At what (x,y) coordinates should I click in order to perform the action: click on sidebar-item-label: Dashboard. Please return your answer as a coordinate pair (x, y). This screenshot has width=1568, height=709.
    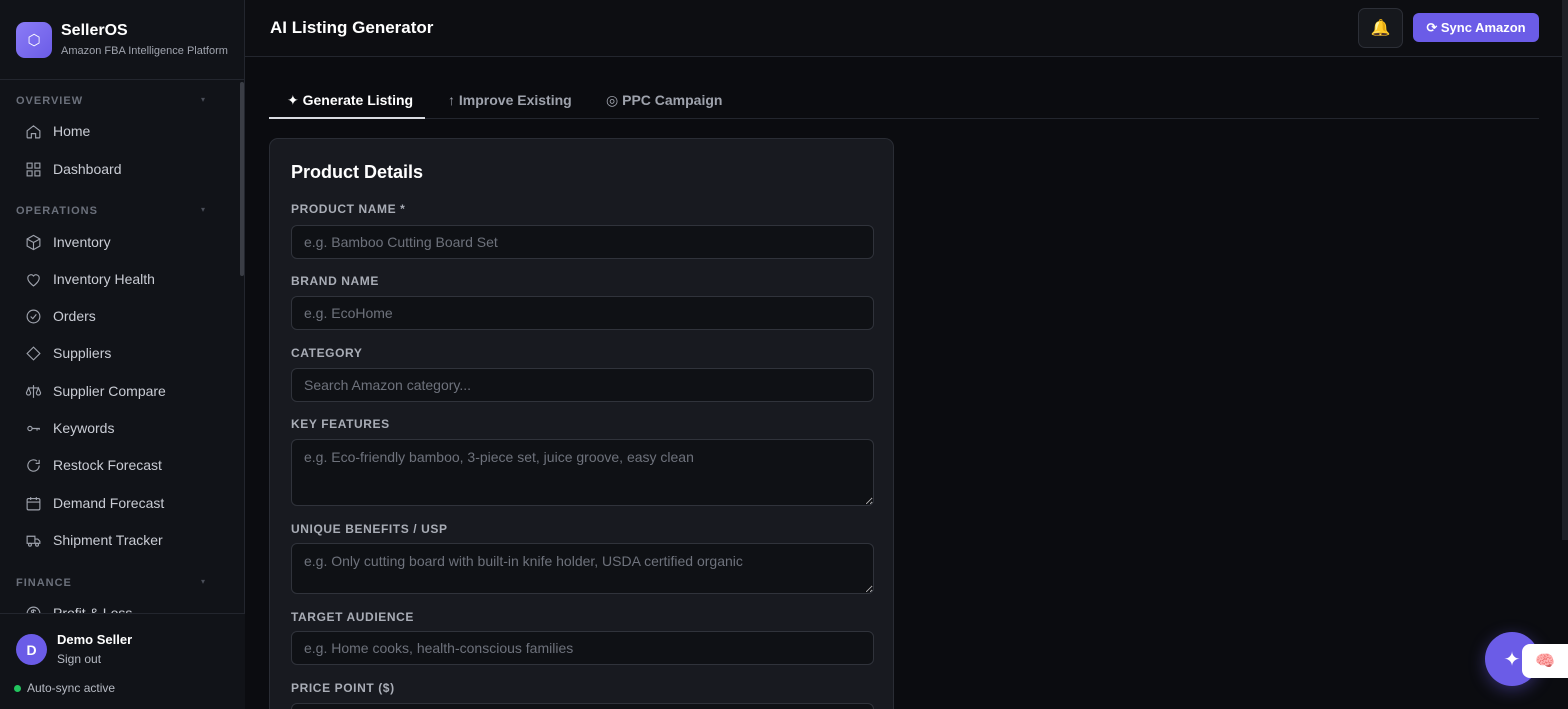
    Looking at the image, I should click on (87, 169).